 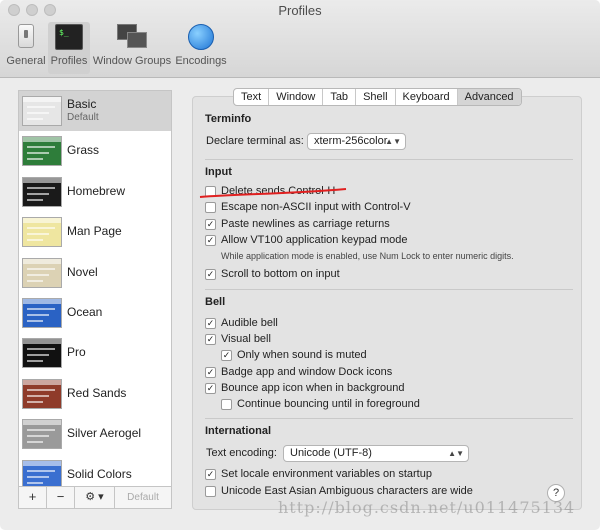 What do you see at coordinates (61, 497) in the screenshot?
I see `remove-profile-button: −` at bounding box center [61, 497].